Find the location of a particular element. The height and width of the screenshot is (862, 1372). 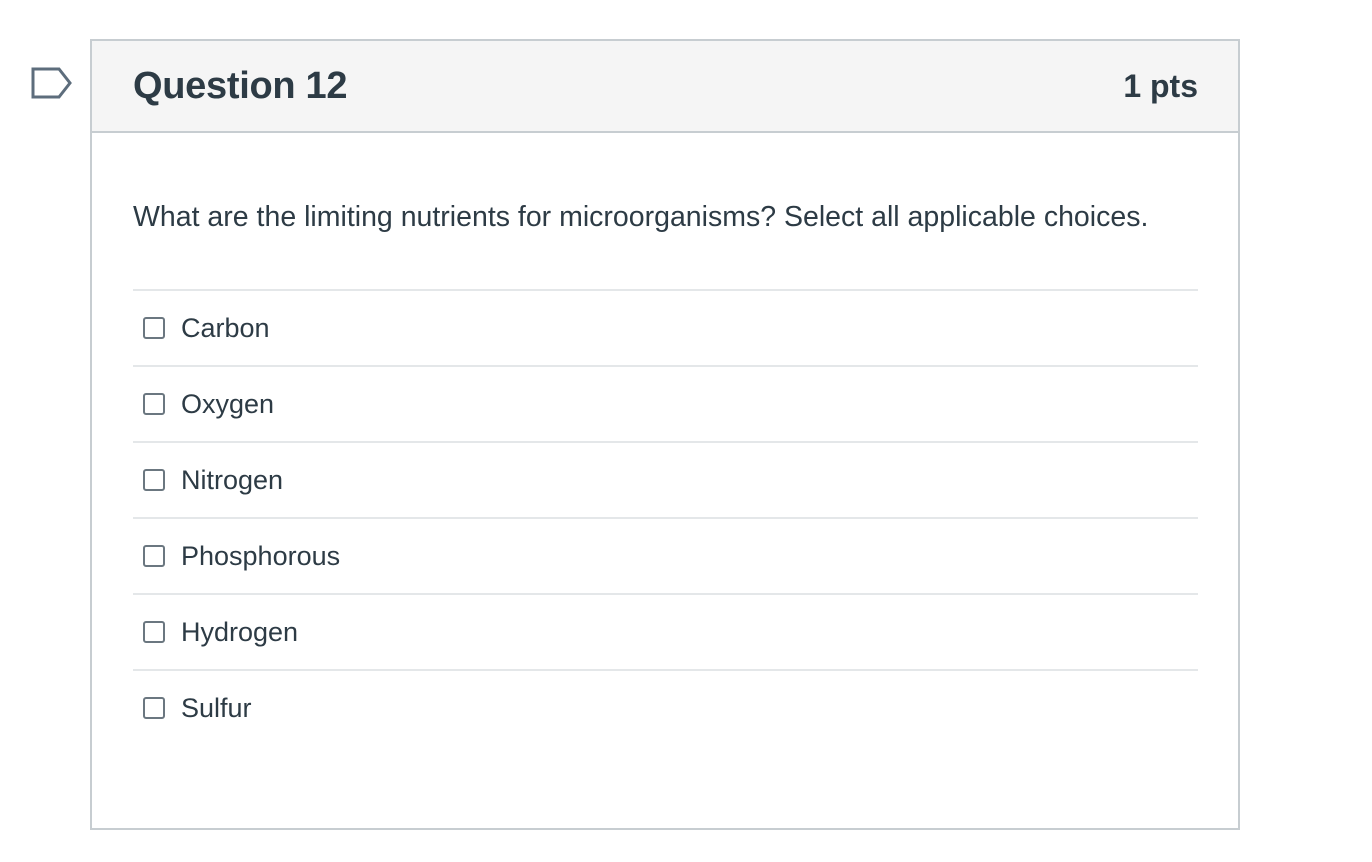

answer-option: Hydrogen is located at coordinates (665, 633).